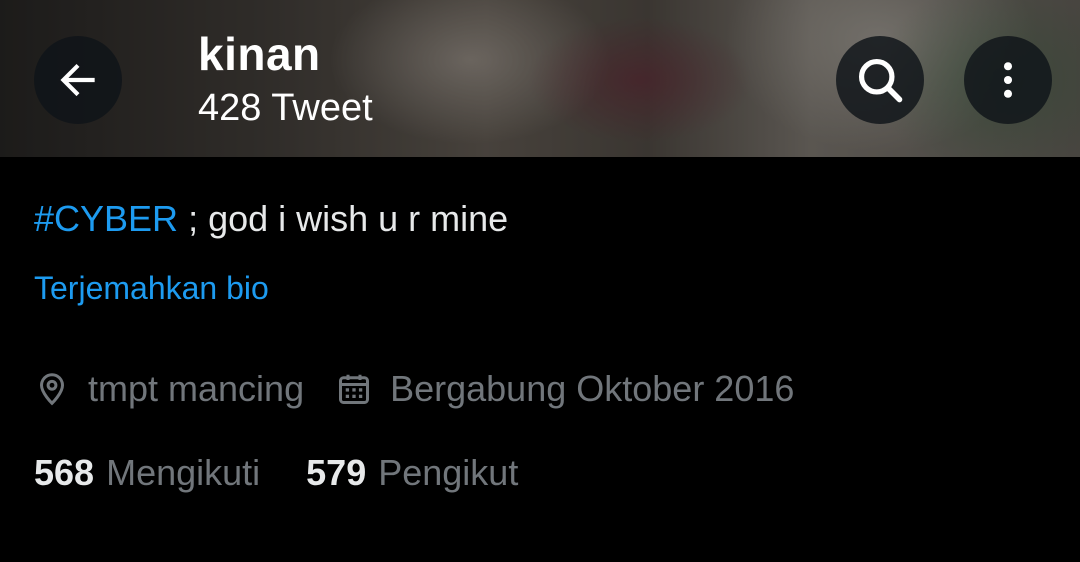 The image size is (1080, 562). Describe the element at coordinates (276, 473) in the screenshot. I see `follow-stats: 568 Mengikuti 579 Pengikut` at that location.